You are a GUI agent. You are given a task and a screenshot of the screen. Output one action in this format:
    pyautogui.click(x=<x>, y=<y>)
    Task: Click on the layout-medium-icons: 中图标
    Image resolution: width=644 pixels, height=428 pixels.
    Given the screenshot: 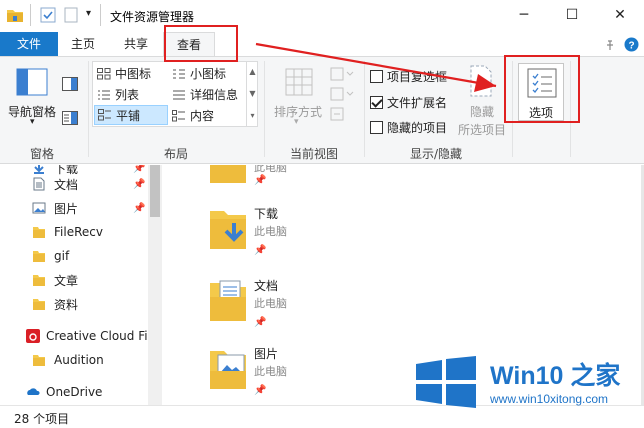 What is the action you would take?
    pyautogui.click(x=124, y=73)
    